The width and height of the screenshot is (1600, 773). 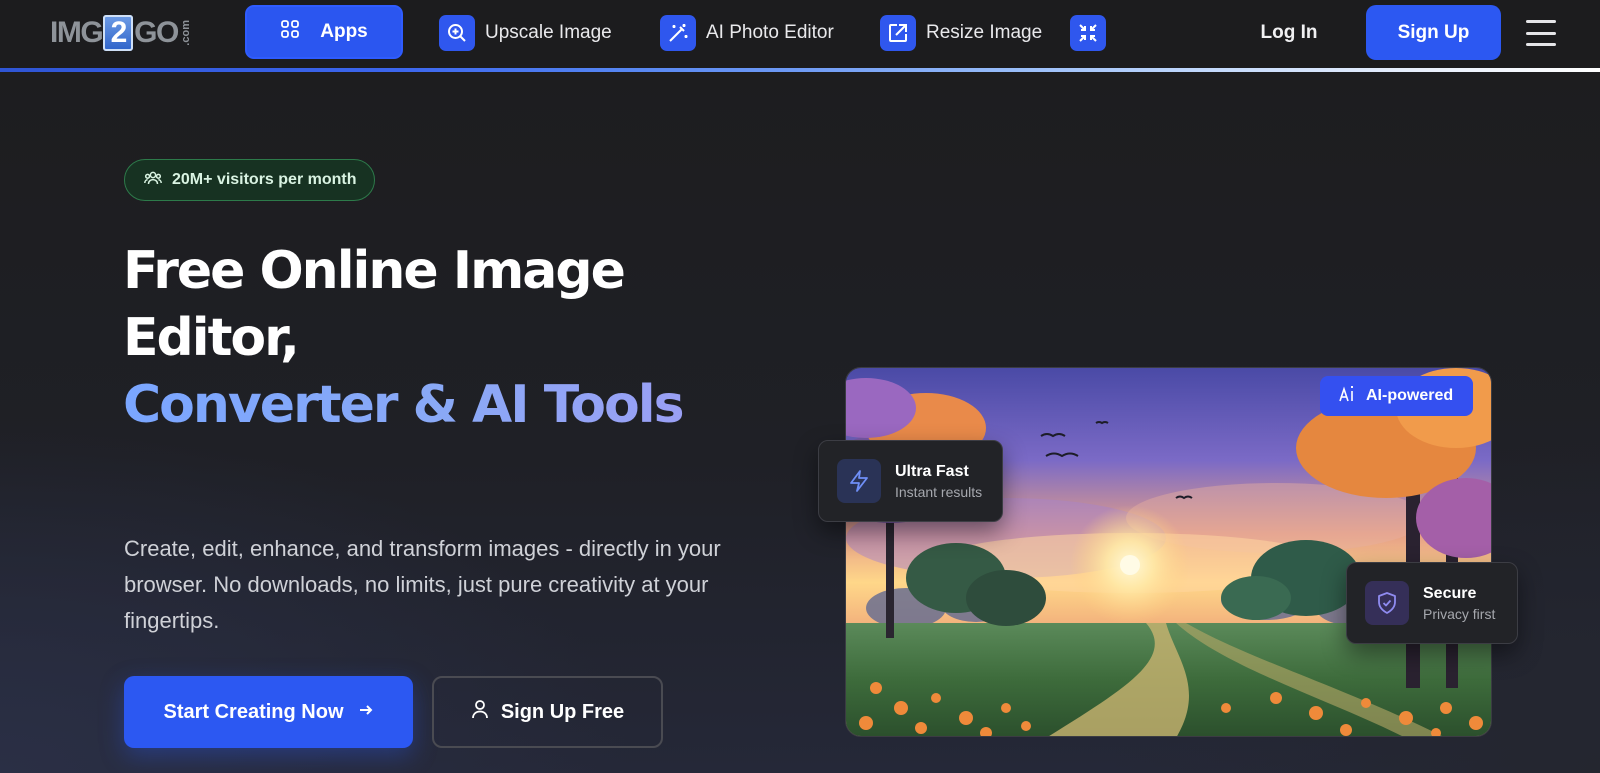 I want to click on nav-link-resize-image: Resize Image, so click(x=961, y=33).